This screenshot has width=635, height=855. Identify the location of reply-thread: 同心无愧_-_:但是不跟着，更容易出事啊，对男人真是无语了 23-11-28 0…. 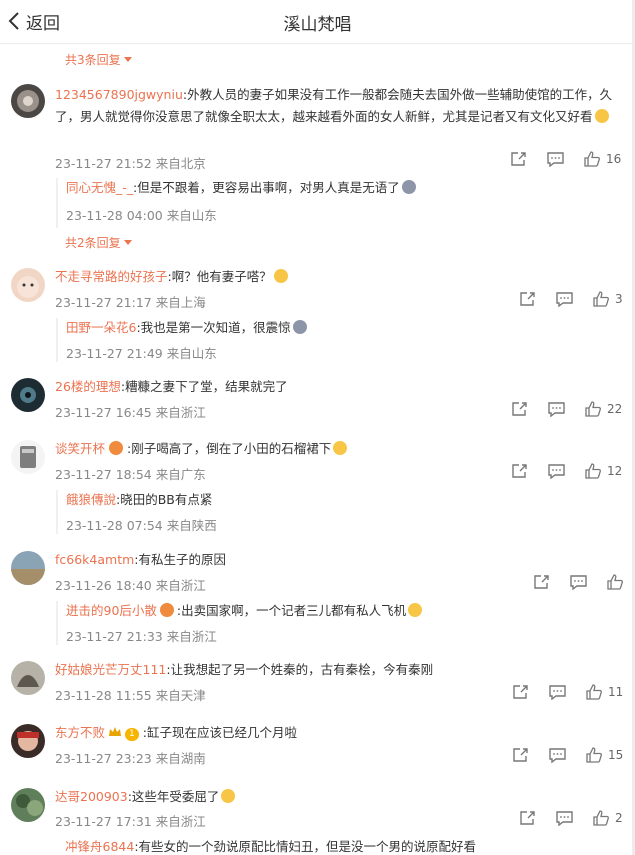
(337, 203).